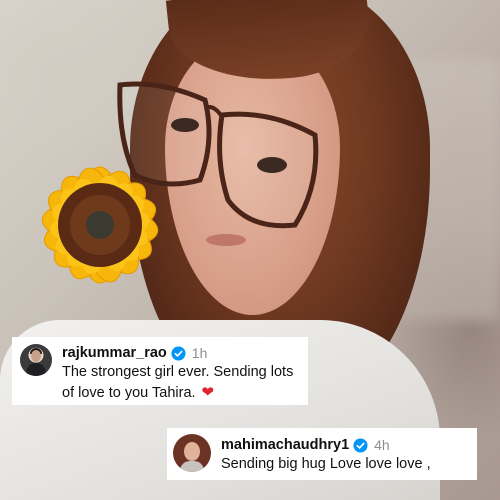 The image size is (500, 500). I want to click on comment-timestamp: 4h, so click(382, 445).